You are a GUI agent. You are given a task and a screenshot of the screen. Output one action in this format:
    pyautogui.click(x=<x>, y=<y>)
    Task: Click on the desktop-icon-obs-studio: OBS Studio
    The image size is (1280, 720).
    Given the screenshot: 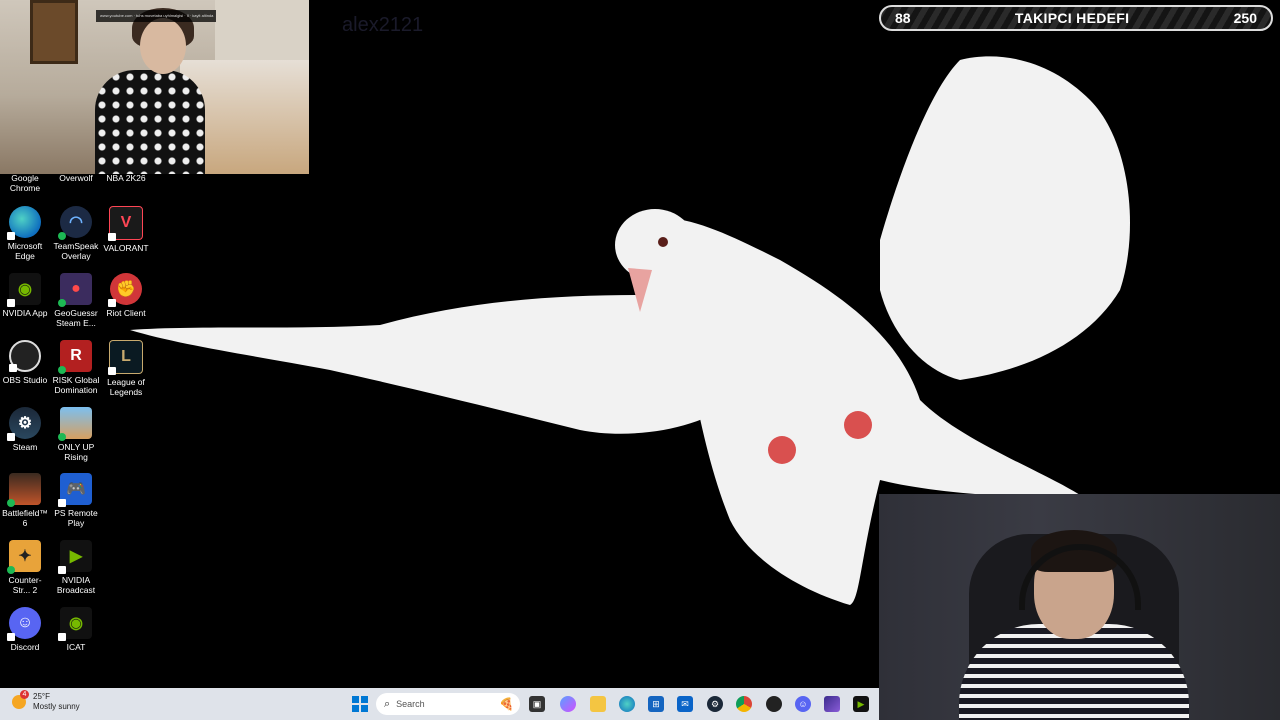 What is the action you would take?
    pyautogui.click(x=25, y=362)
    